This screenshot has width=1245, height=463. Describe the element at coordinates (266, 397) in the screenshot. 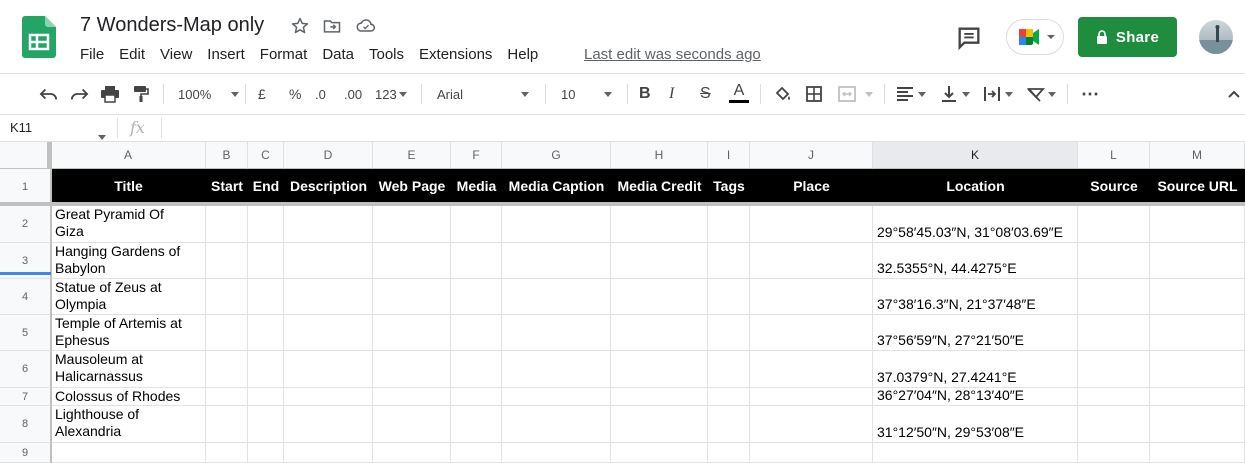

I see `cell-c7` at that location.